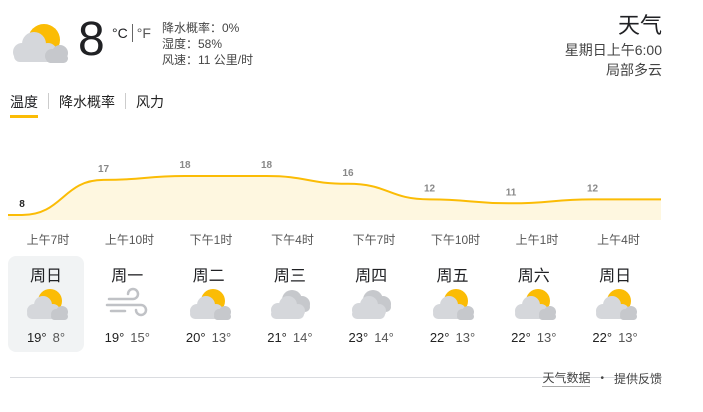 This screenshot has width=703, height=412. What do you see at coordinates (211, 240) in the screenshot?
I see `hour-label: 下午1时` at bounding box center [211, 240].